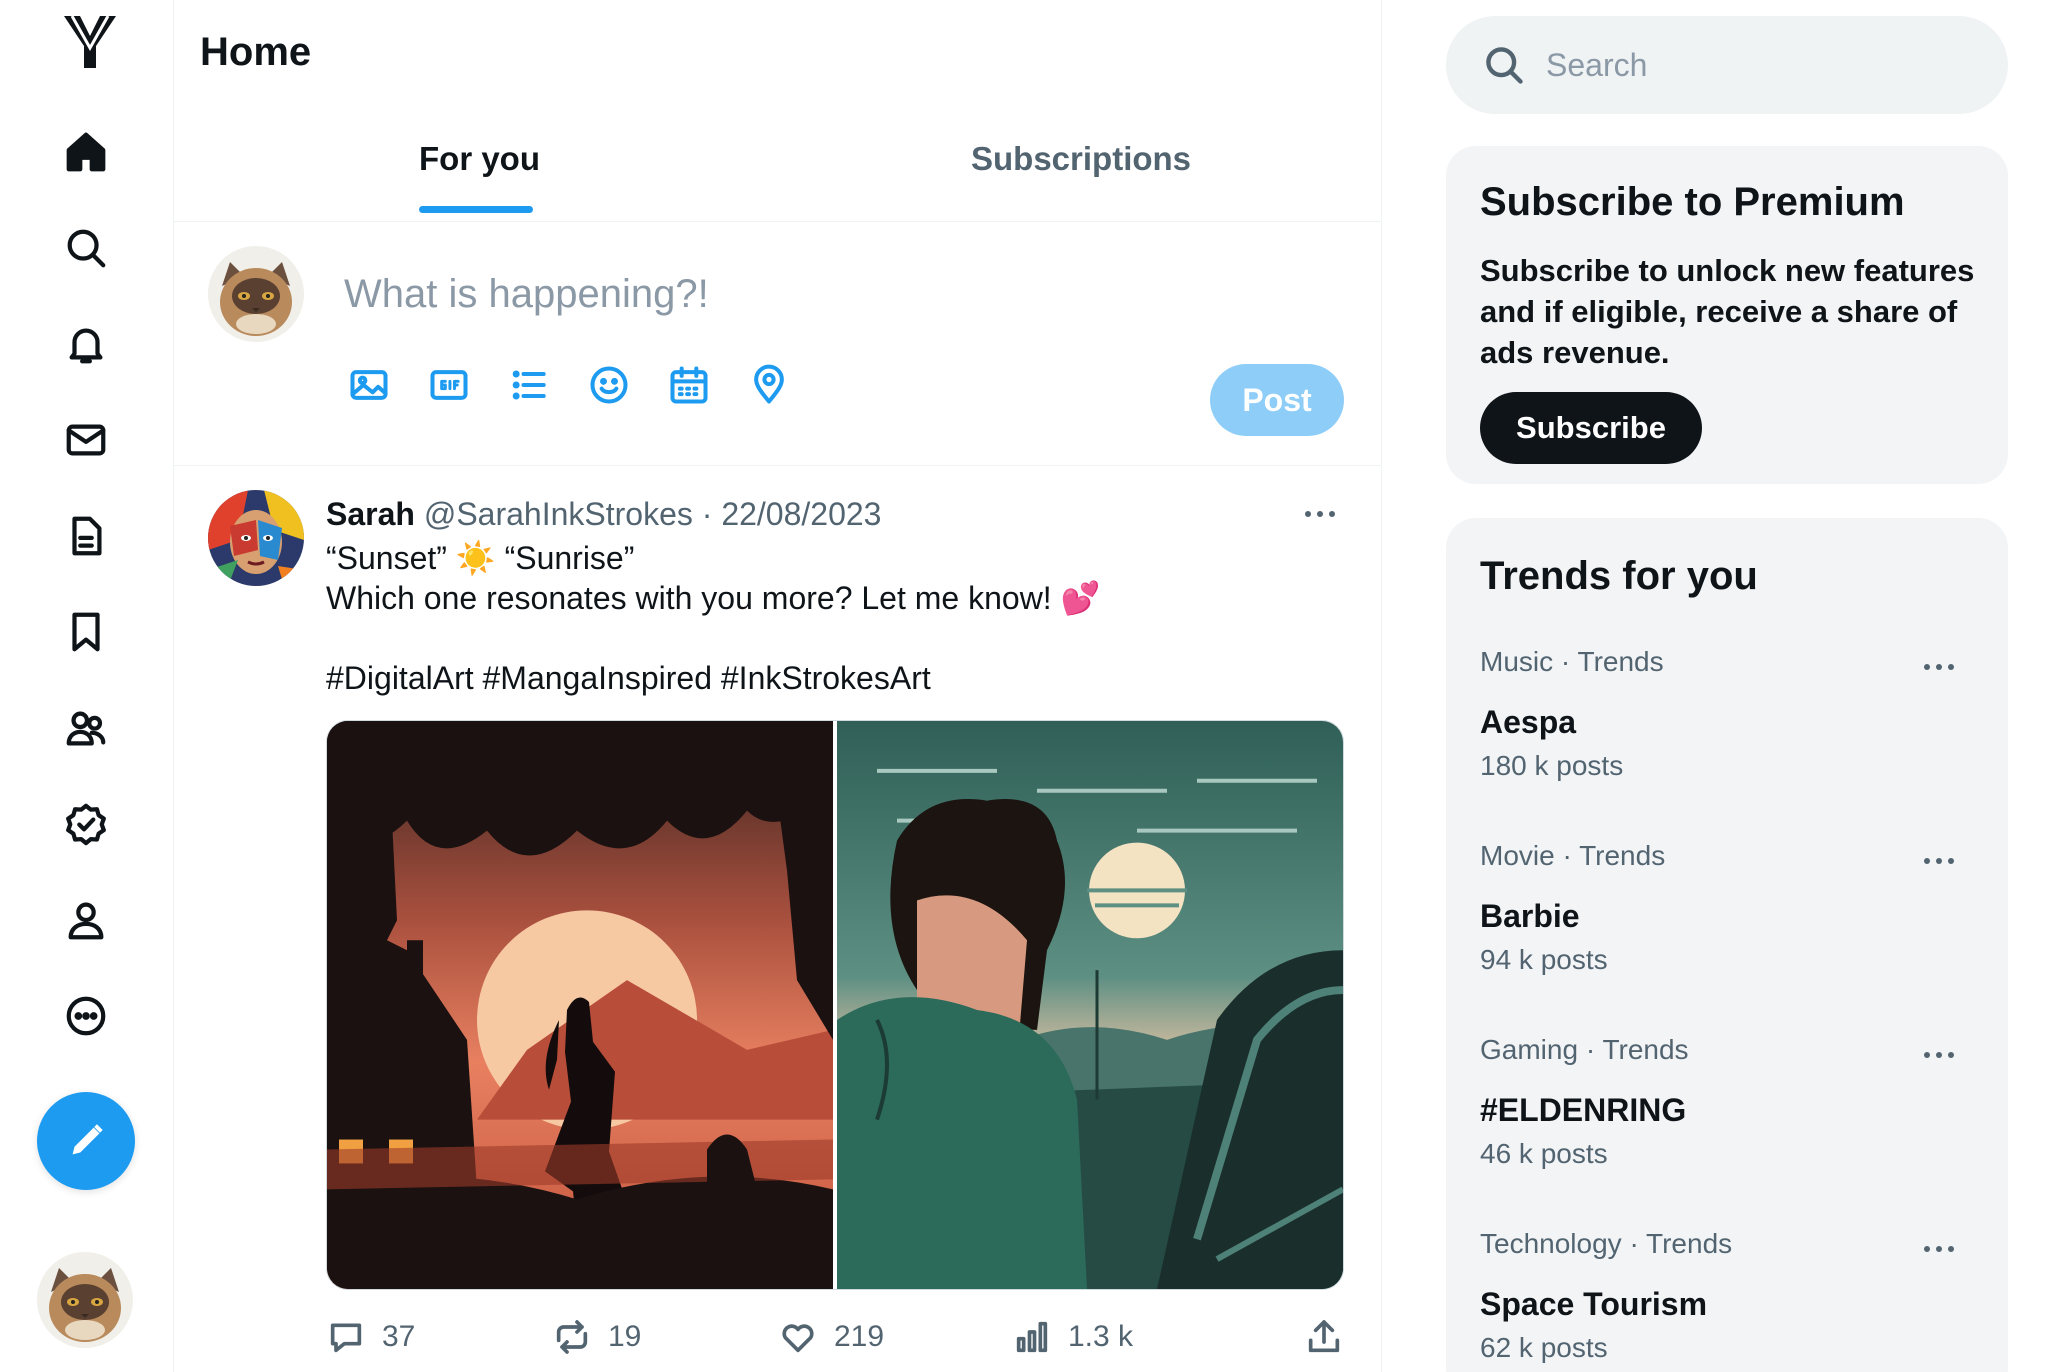 The width and height of the screenshot is (2048, 1372). What do you see at coordinates (769, 385) in the screenshot?
I see `location-icon` at bounding box center [769, 385].